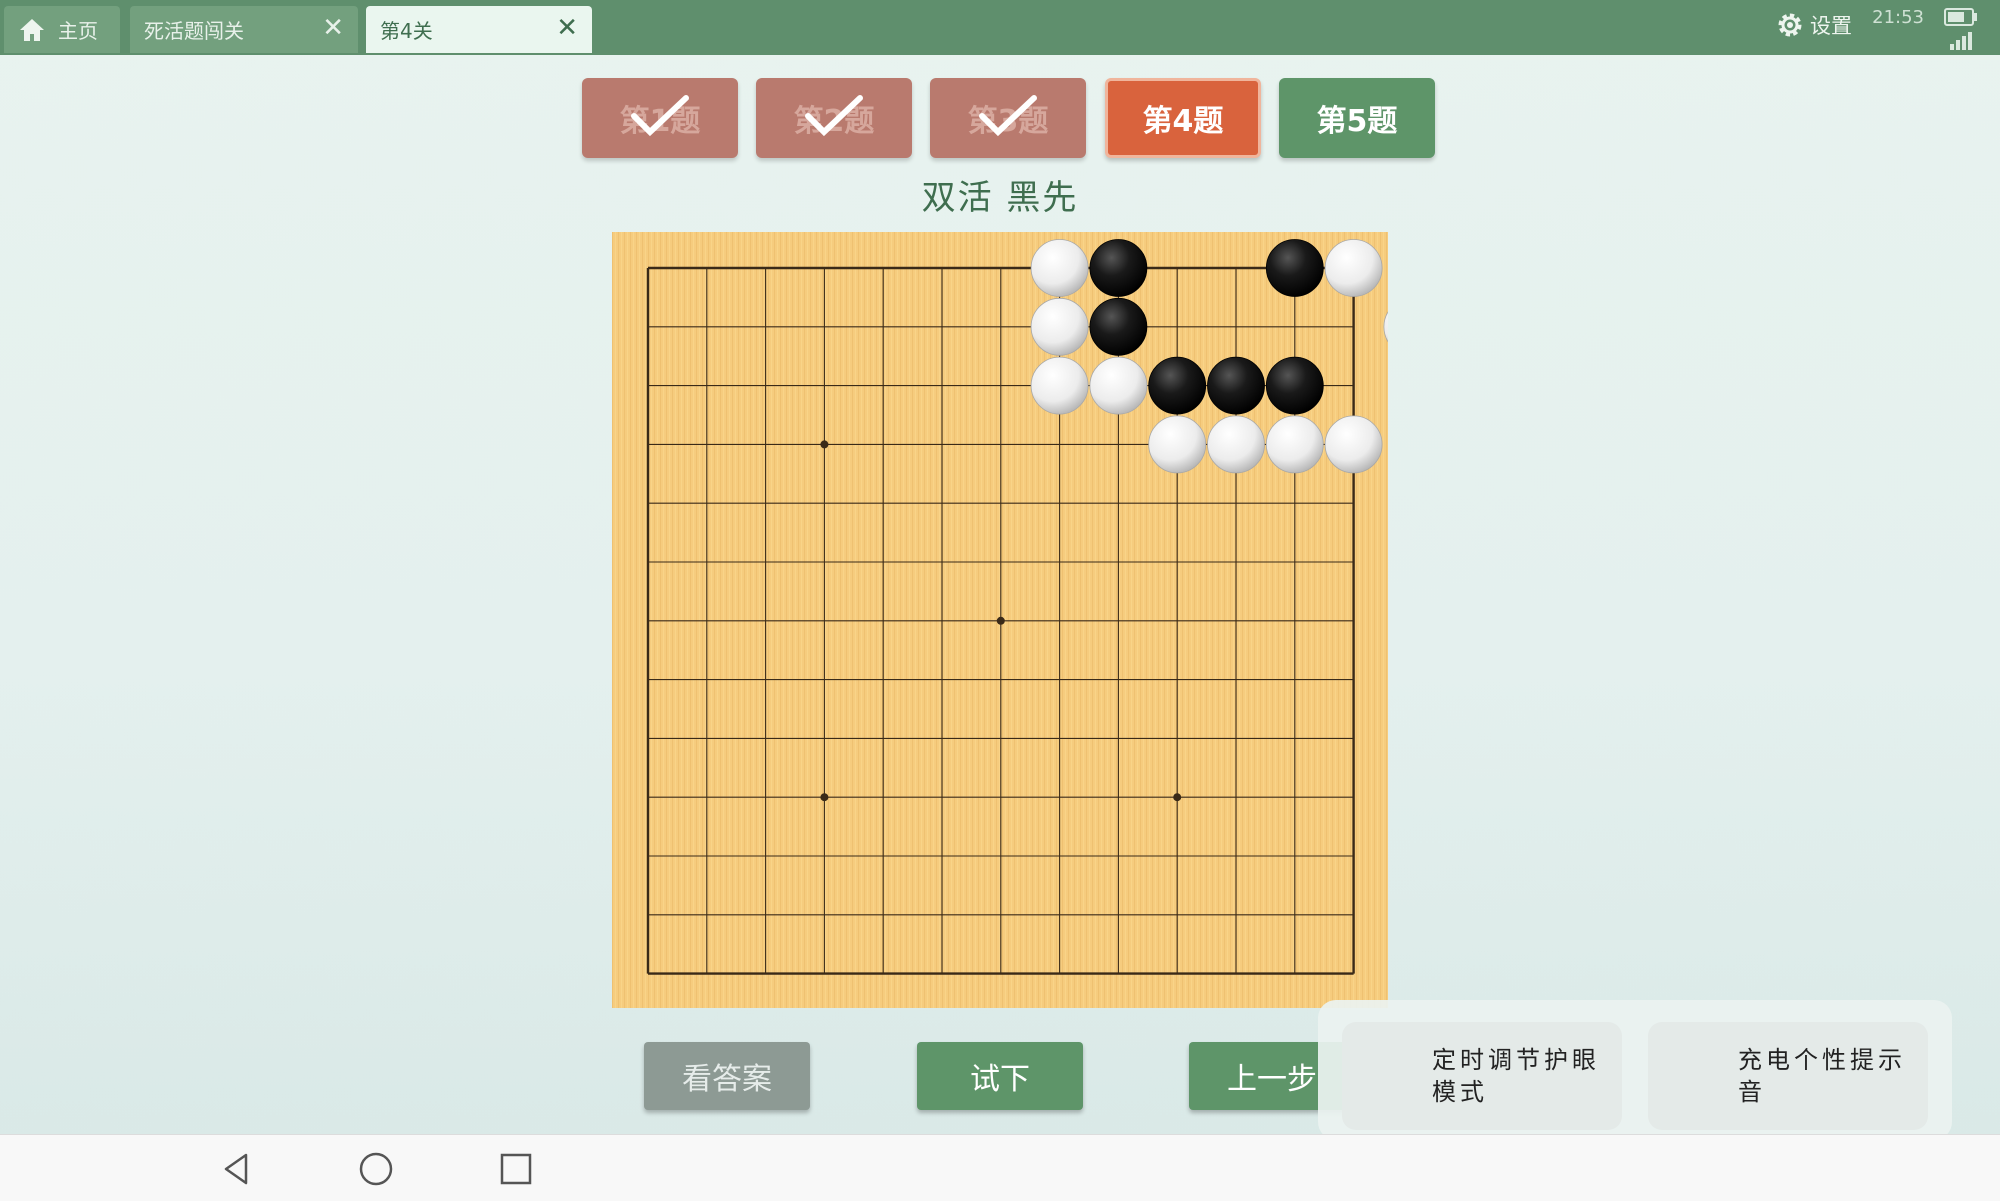 The width and height of the screenshot is (2000, 1201). I want to click on home-nav-icon, so click(376, 1169).